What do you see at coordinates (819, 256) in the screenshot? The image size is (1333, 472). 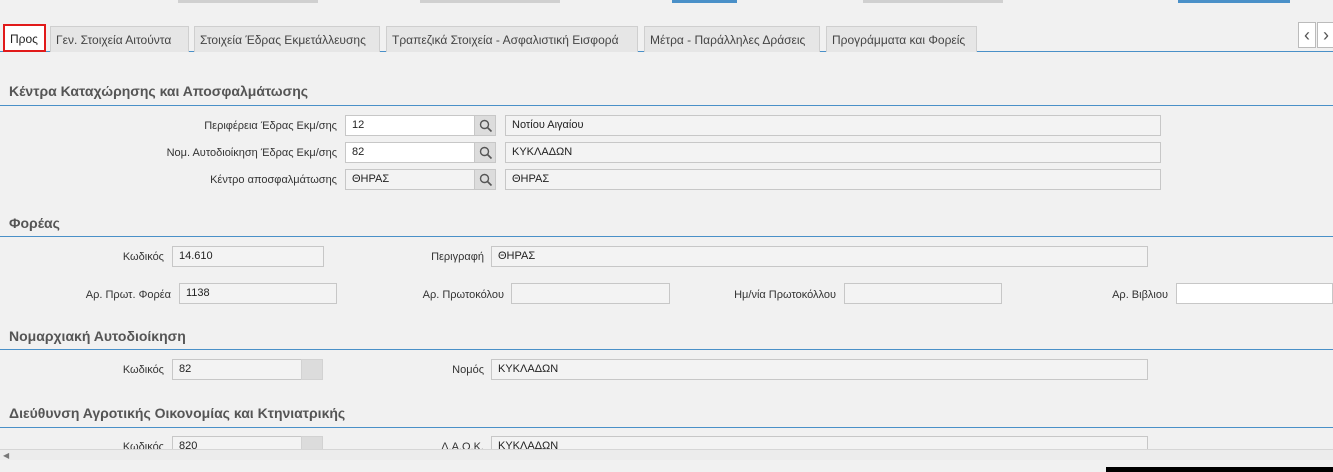 I see `agency-description-field: ΘΗΡΑΣ` at bounding box center [819, 256].